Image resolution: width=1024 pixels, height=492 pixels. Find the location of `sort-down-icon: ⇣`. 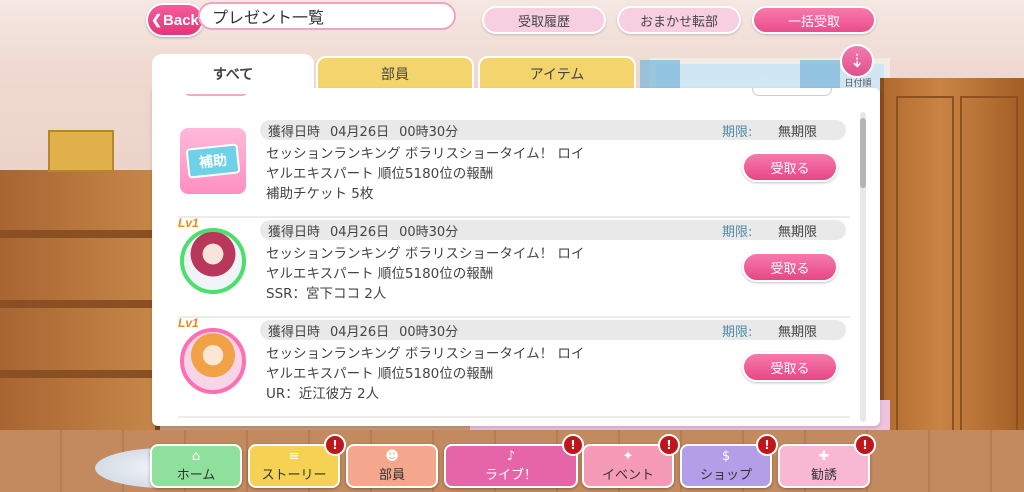

sort-down-icon: ⇣ is located at coordinates (857, 61).